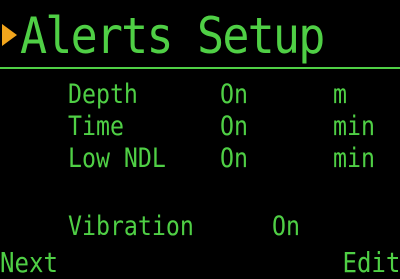 Image resolution: width=400 pixels, height=279 pixels. I want to click on alert-unit: m, so click(340, 94).